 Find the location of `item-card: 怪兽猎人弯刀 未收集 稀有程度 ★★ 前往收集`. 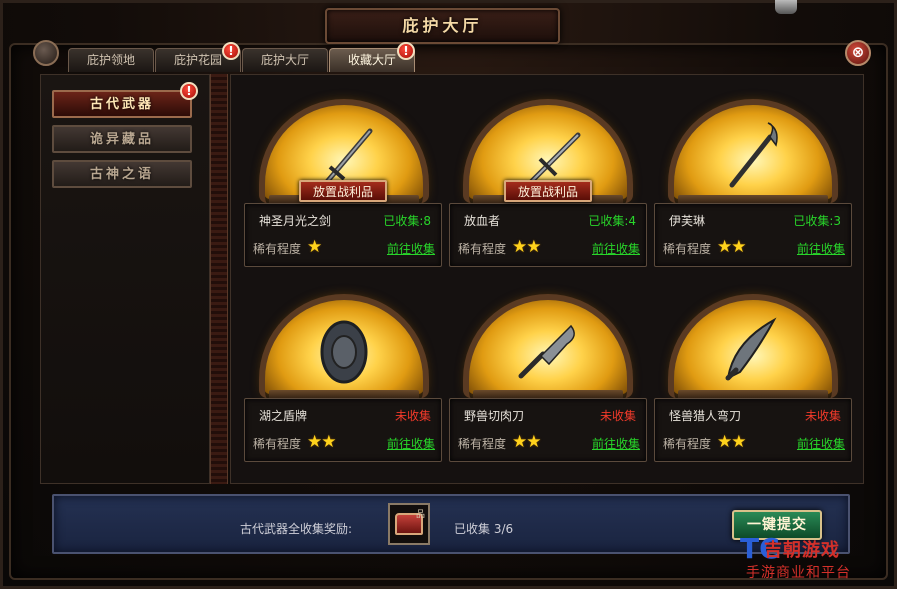

item-card: 怪兽猎人弯刀 未收集 稀有程度 ★★ 前往收集 is located at coordinates (753, 430).